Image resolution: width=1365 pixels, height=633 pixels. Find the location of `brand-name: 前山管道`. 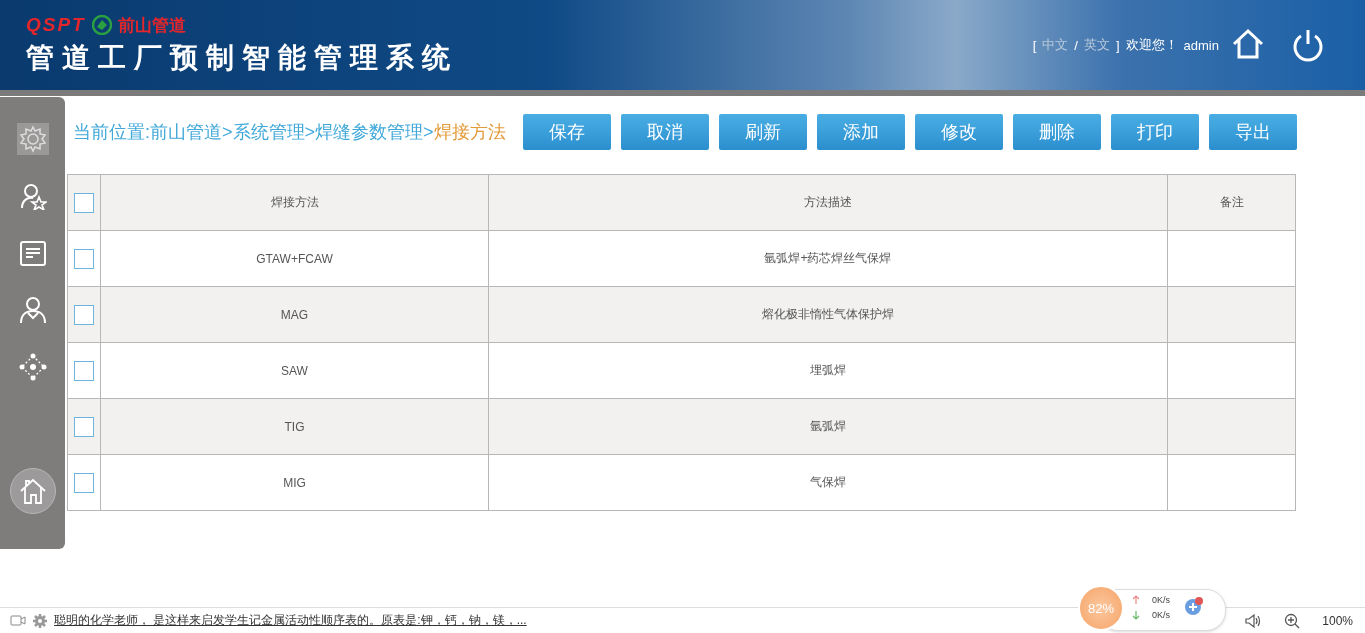

brand-name: 前山管道 is located at coordinates (151, 25).